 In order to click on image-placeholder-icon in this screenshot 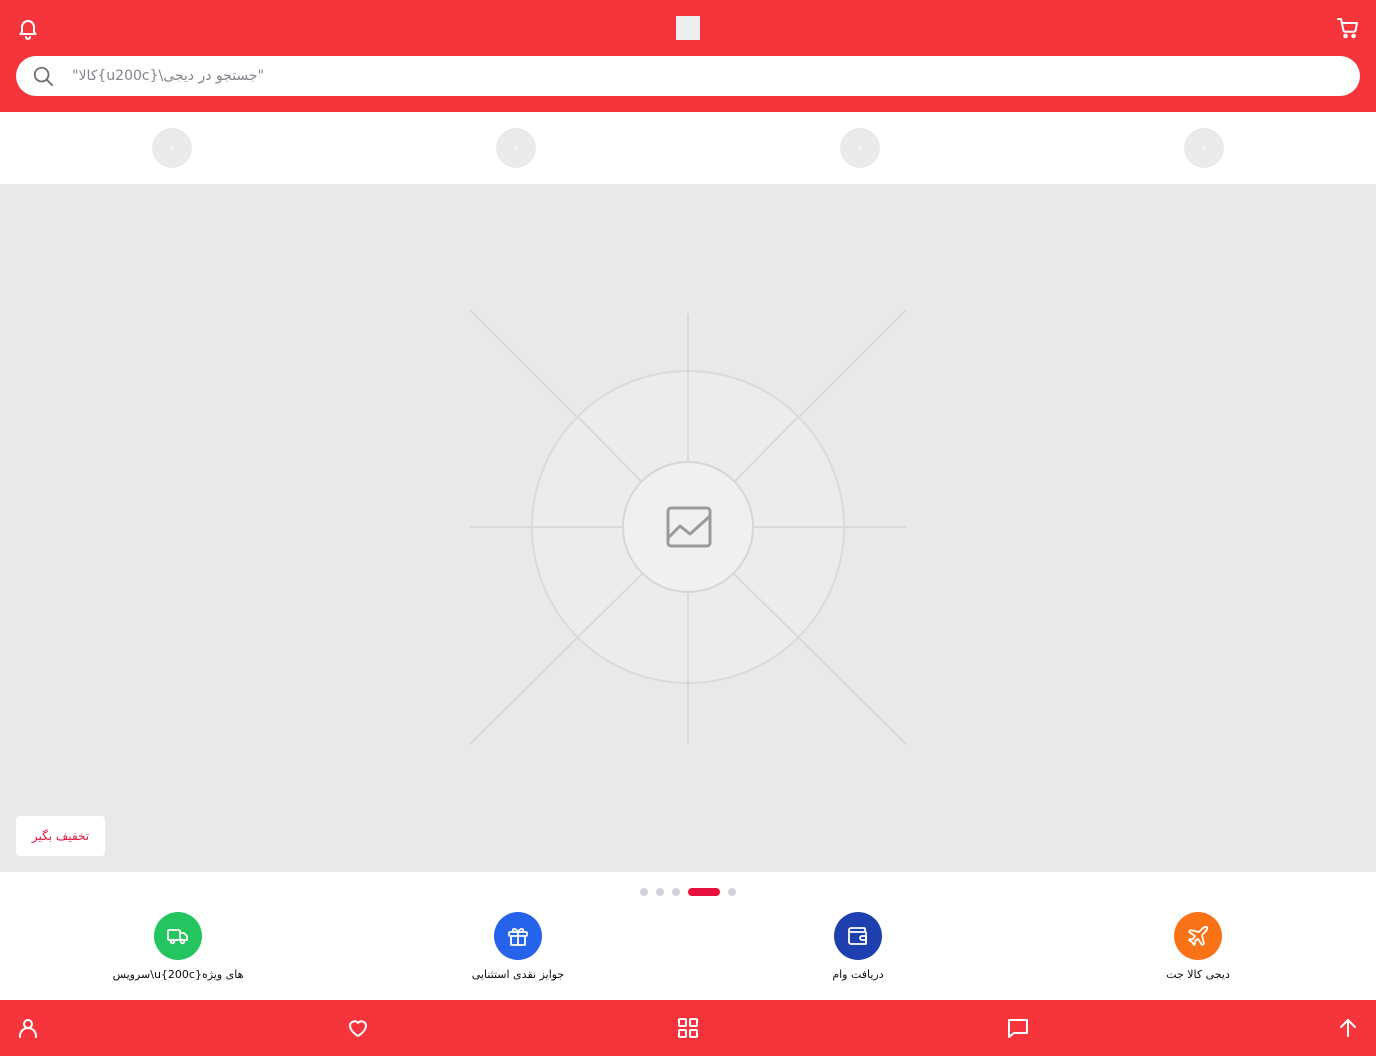, I will do `click(688, 527)`.